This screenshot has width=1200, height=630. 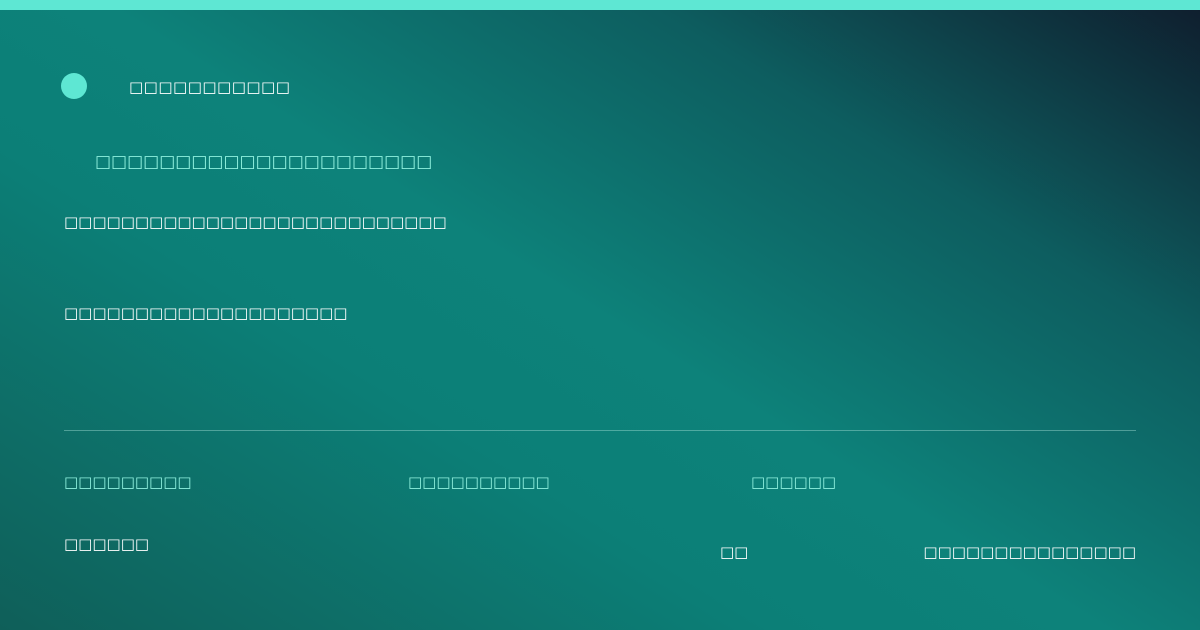 I want to click on divider, so click(x=600, y=430).